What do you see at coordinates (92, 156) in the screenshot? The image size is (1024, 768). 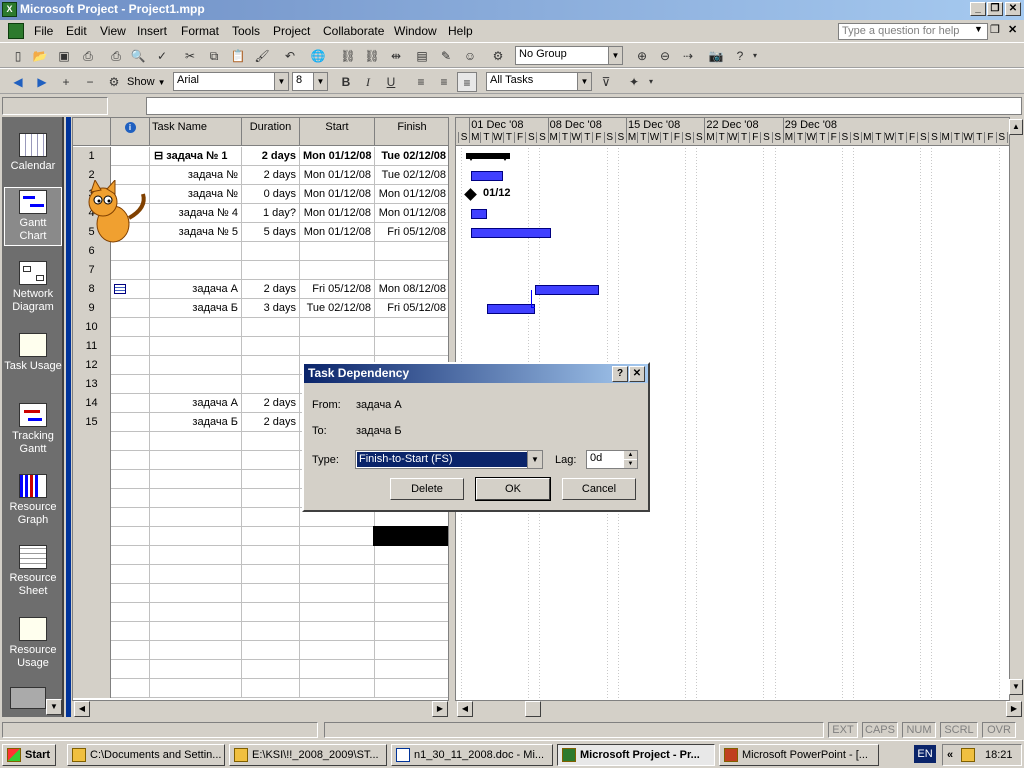 I see `row-number: 1` at bounding box center [92, 156].